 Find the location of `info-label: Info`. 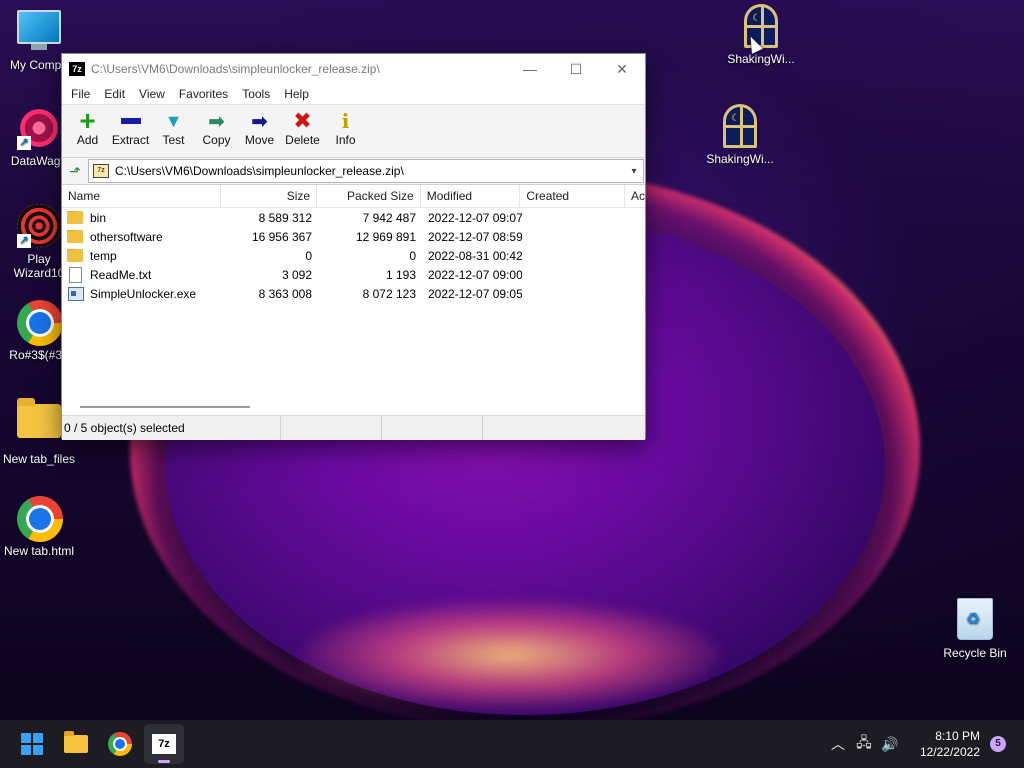

info-label: Info is located at coordinates (345, 140).